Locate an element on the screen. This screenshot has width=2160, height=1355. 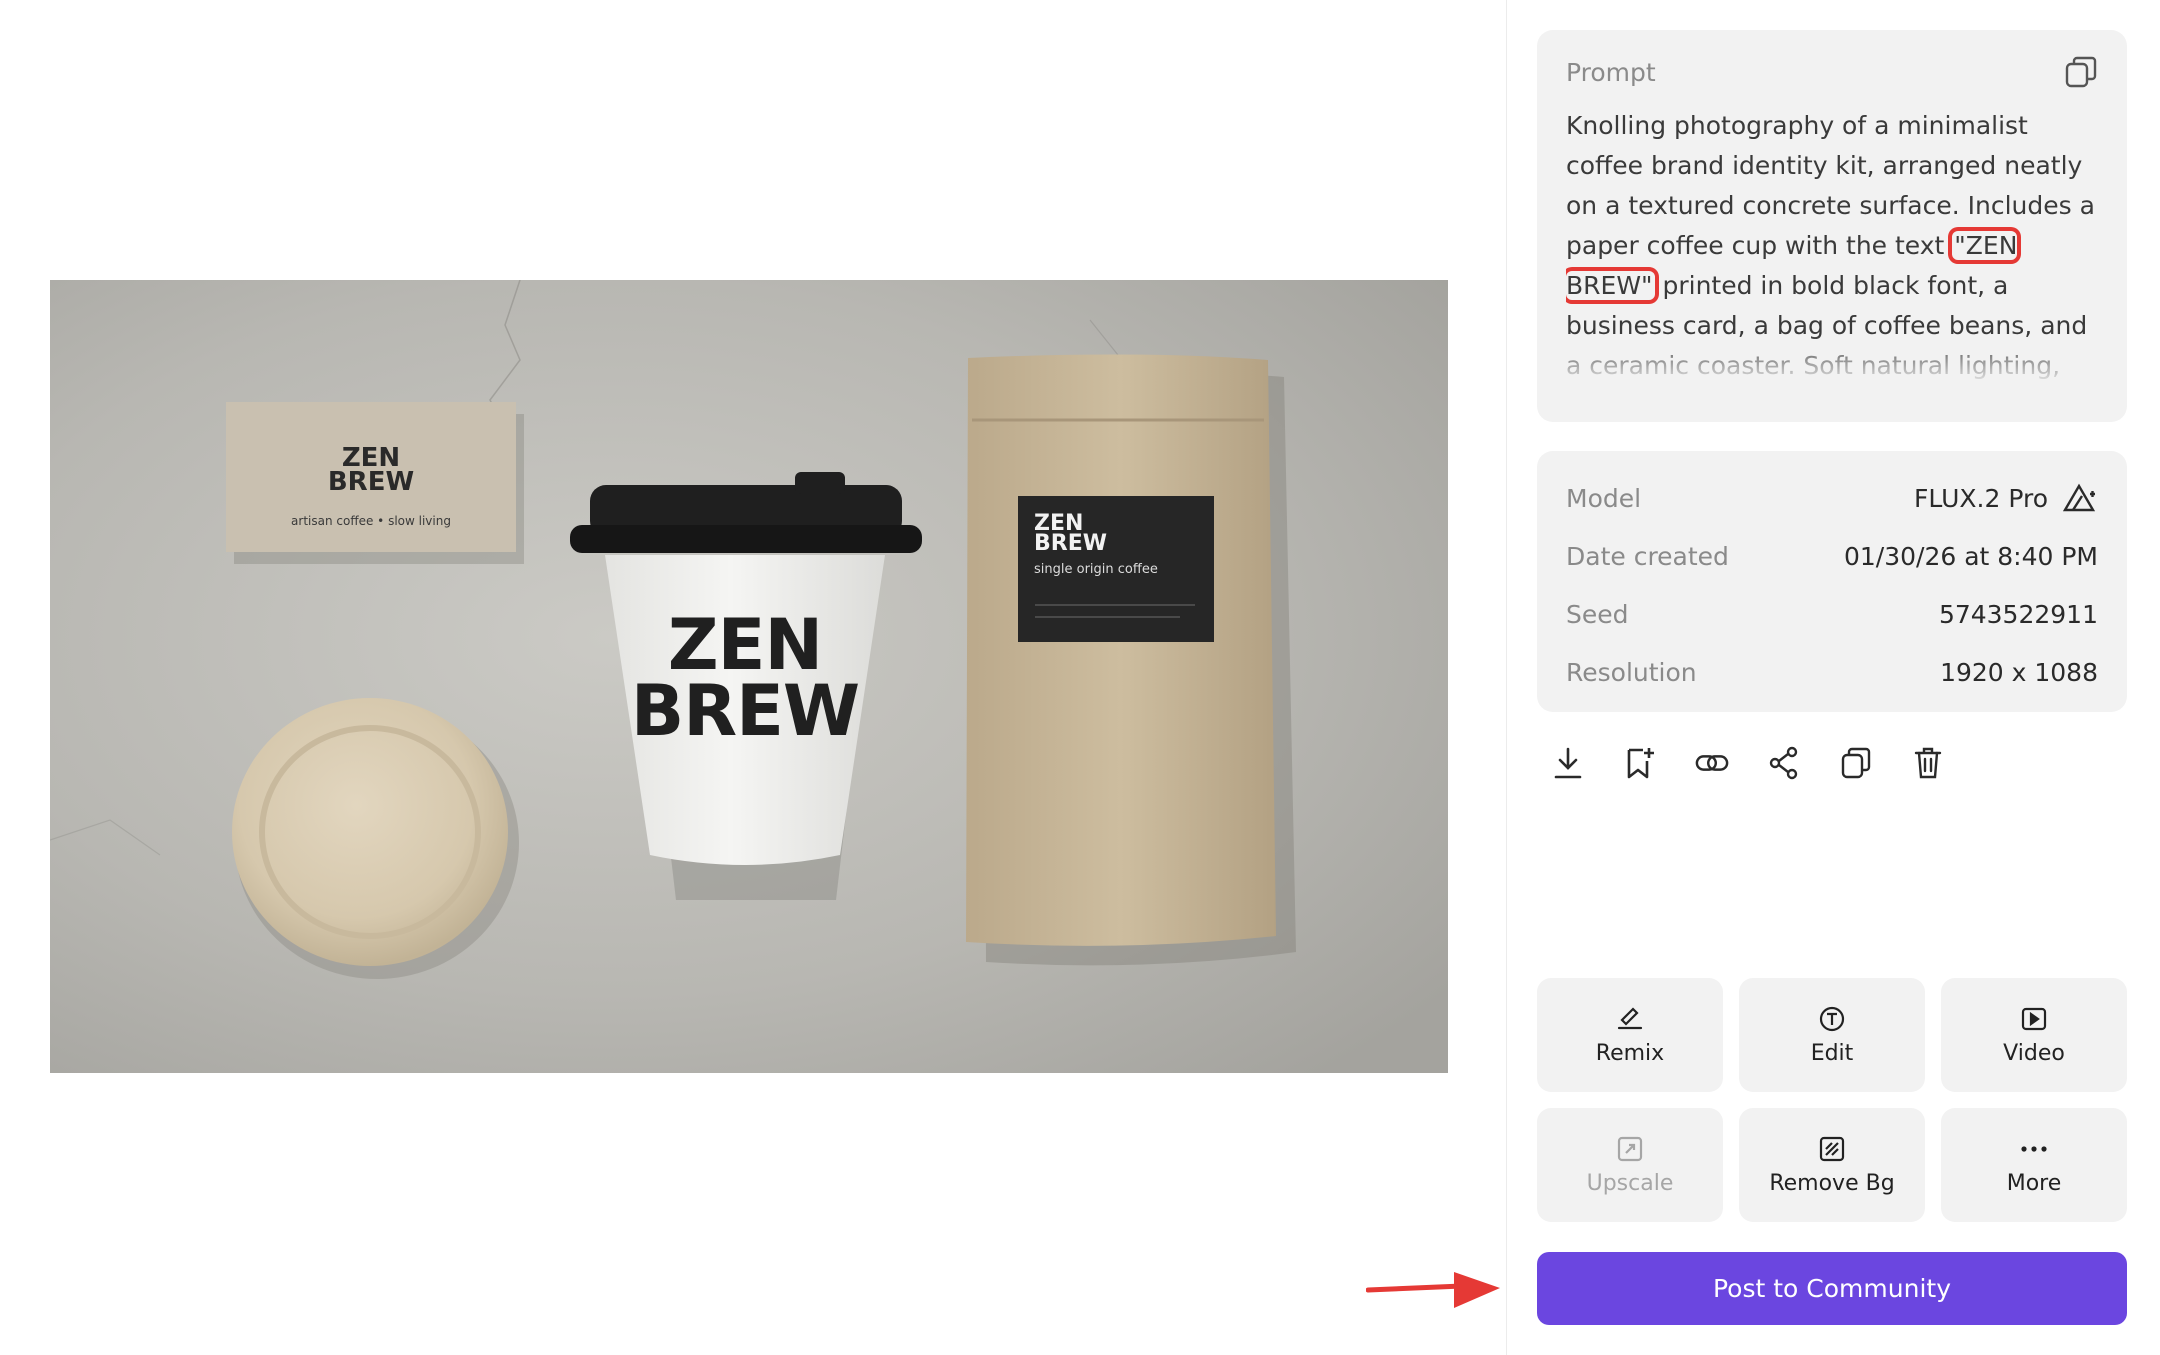
prompt-title: Prompt is located at coordinates (1611, 72).